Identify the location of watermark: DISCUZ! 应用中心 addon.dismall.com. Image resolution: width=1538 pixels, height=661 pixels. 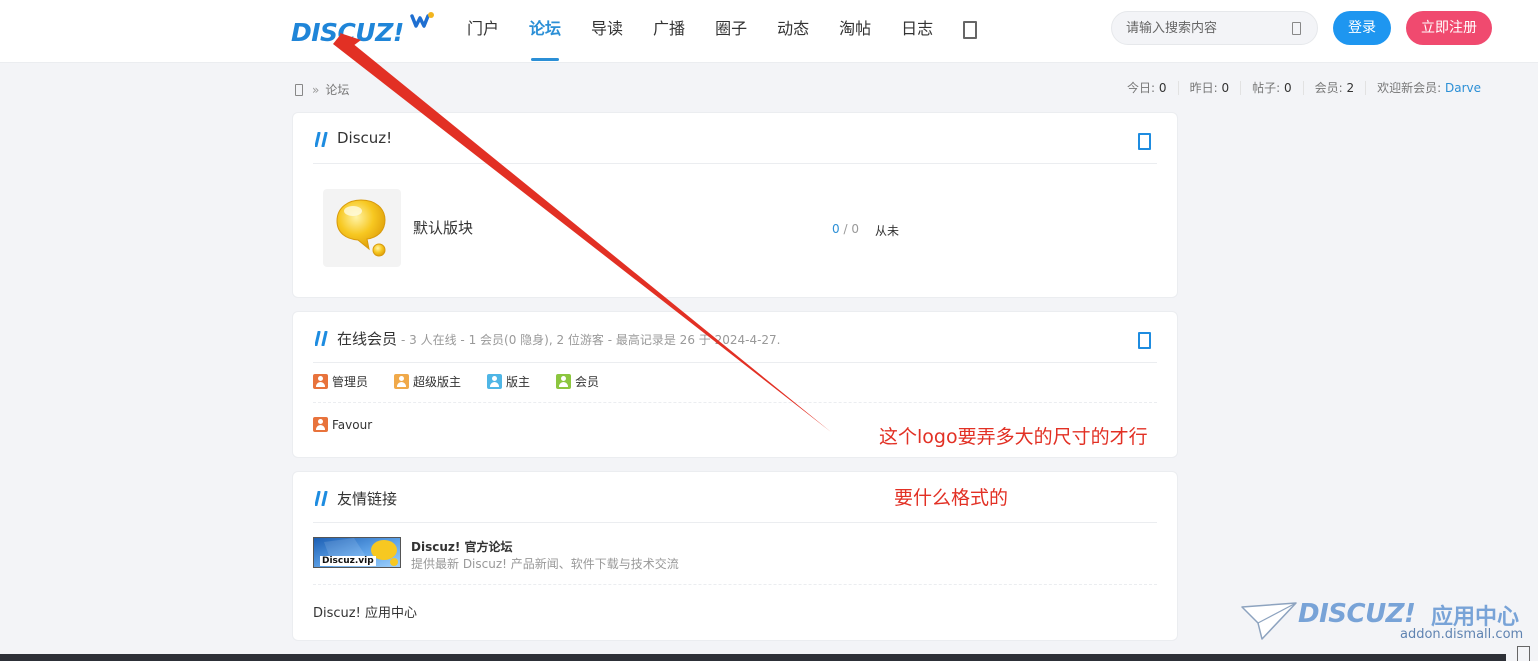
(1385, 622).